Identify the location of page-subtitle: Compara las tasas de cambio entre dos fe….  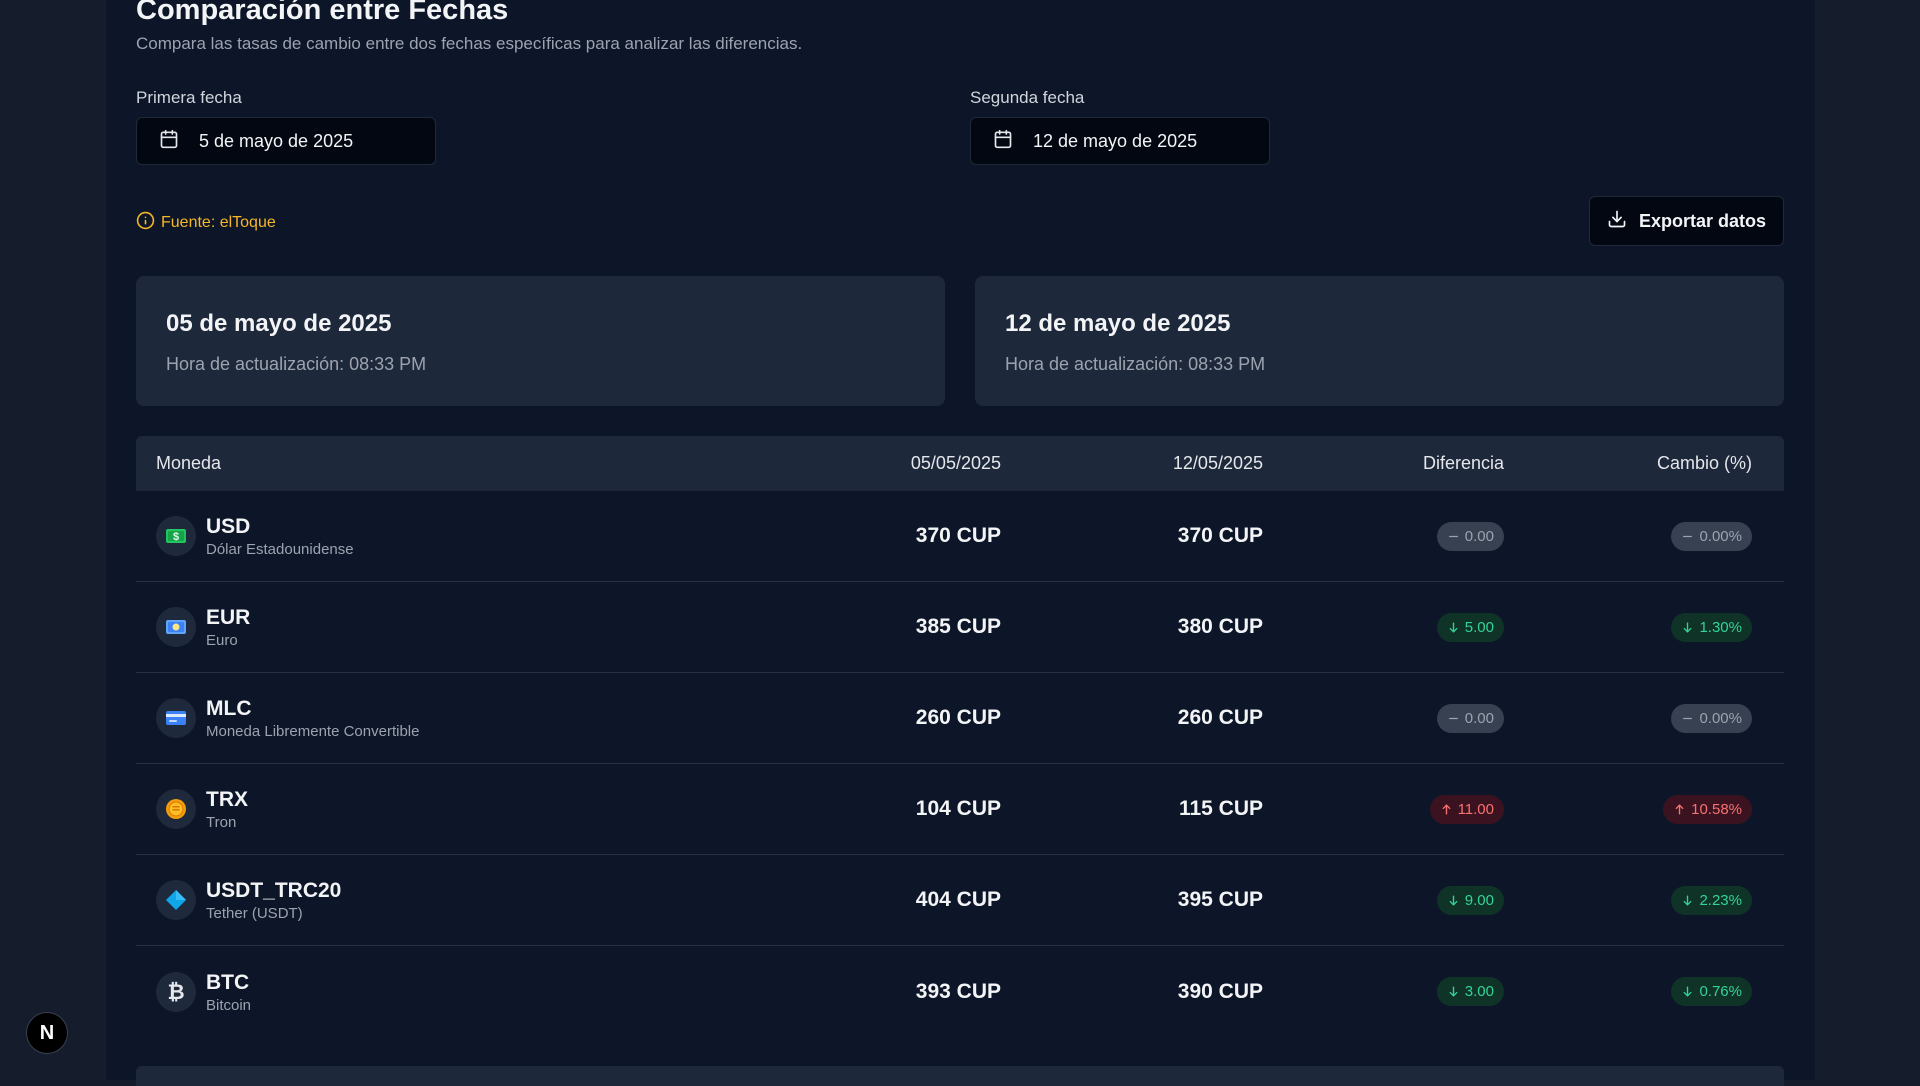
(469, 44).